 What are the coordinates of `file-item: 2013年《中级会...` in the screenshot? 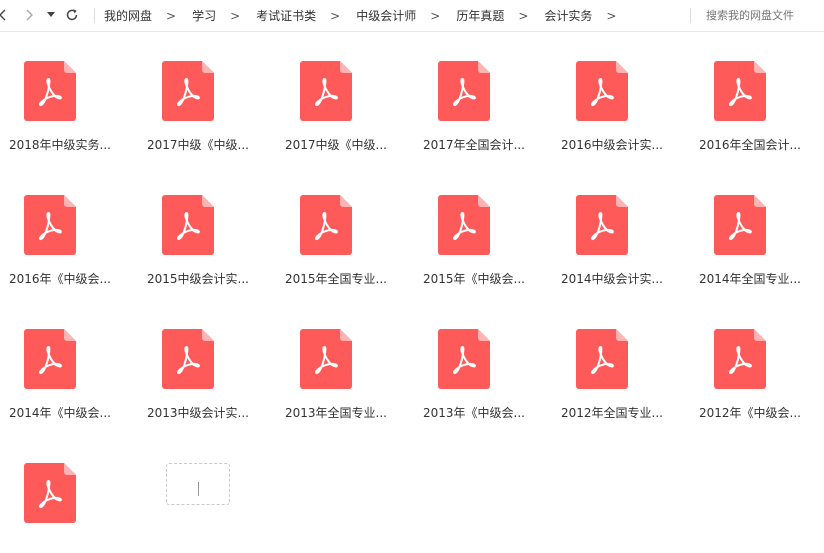 It's located at (474, 359).